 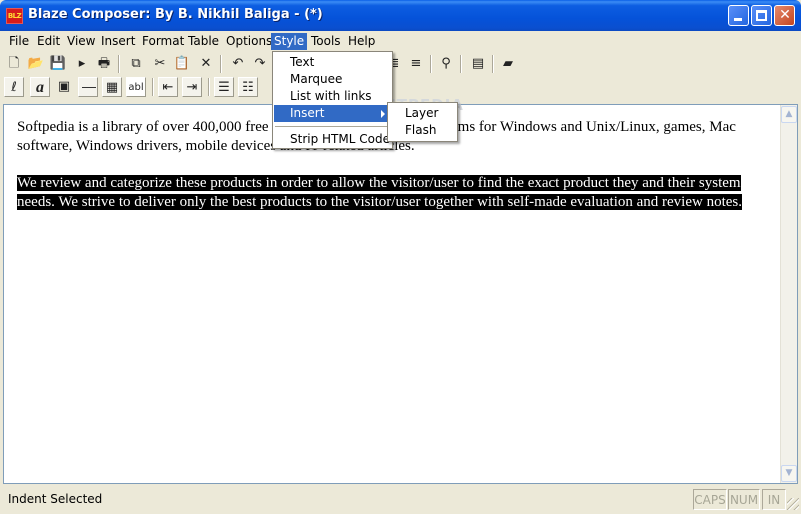 What do you see at coordinates (738, 19) in the screenshot?
I see `minimize-icon` at bounding box center [738, 19].